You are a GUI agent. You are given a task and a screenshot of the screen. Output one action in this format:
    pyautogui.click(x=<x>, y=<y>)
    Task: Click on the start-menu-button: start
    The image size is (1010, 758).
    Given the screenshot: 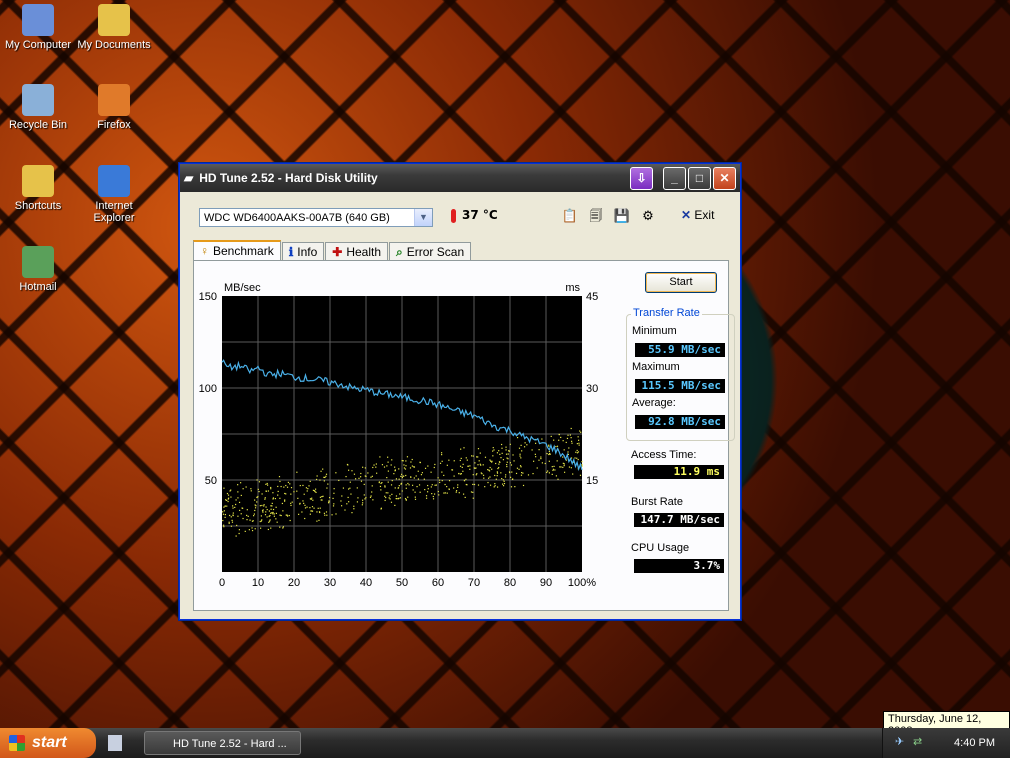 What is the action you would take?
    pyautogui.click(x=48, y=743)
    